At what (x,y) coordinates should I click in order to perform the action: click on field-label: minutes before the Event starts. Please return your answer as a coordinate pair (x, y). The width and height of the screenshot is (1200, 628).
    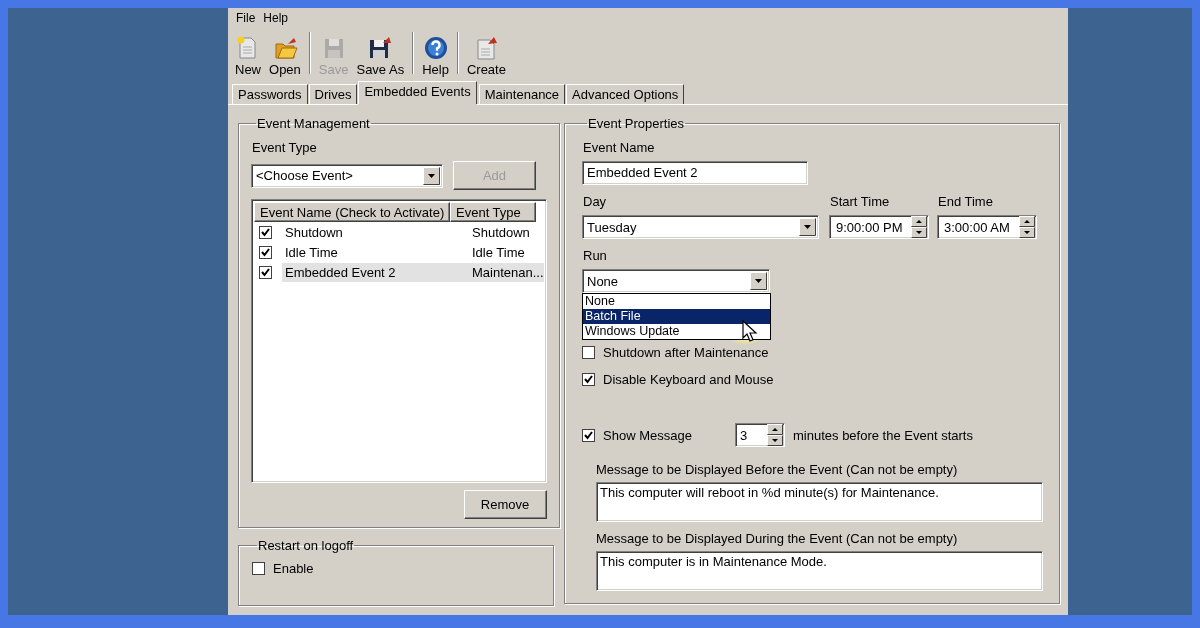
    Looking at the image, I should click on (883, 435).